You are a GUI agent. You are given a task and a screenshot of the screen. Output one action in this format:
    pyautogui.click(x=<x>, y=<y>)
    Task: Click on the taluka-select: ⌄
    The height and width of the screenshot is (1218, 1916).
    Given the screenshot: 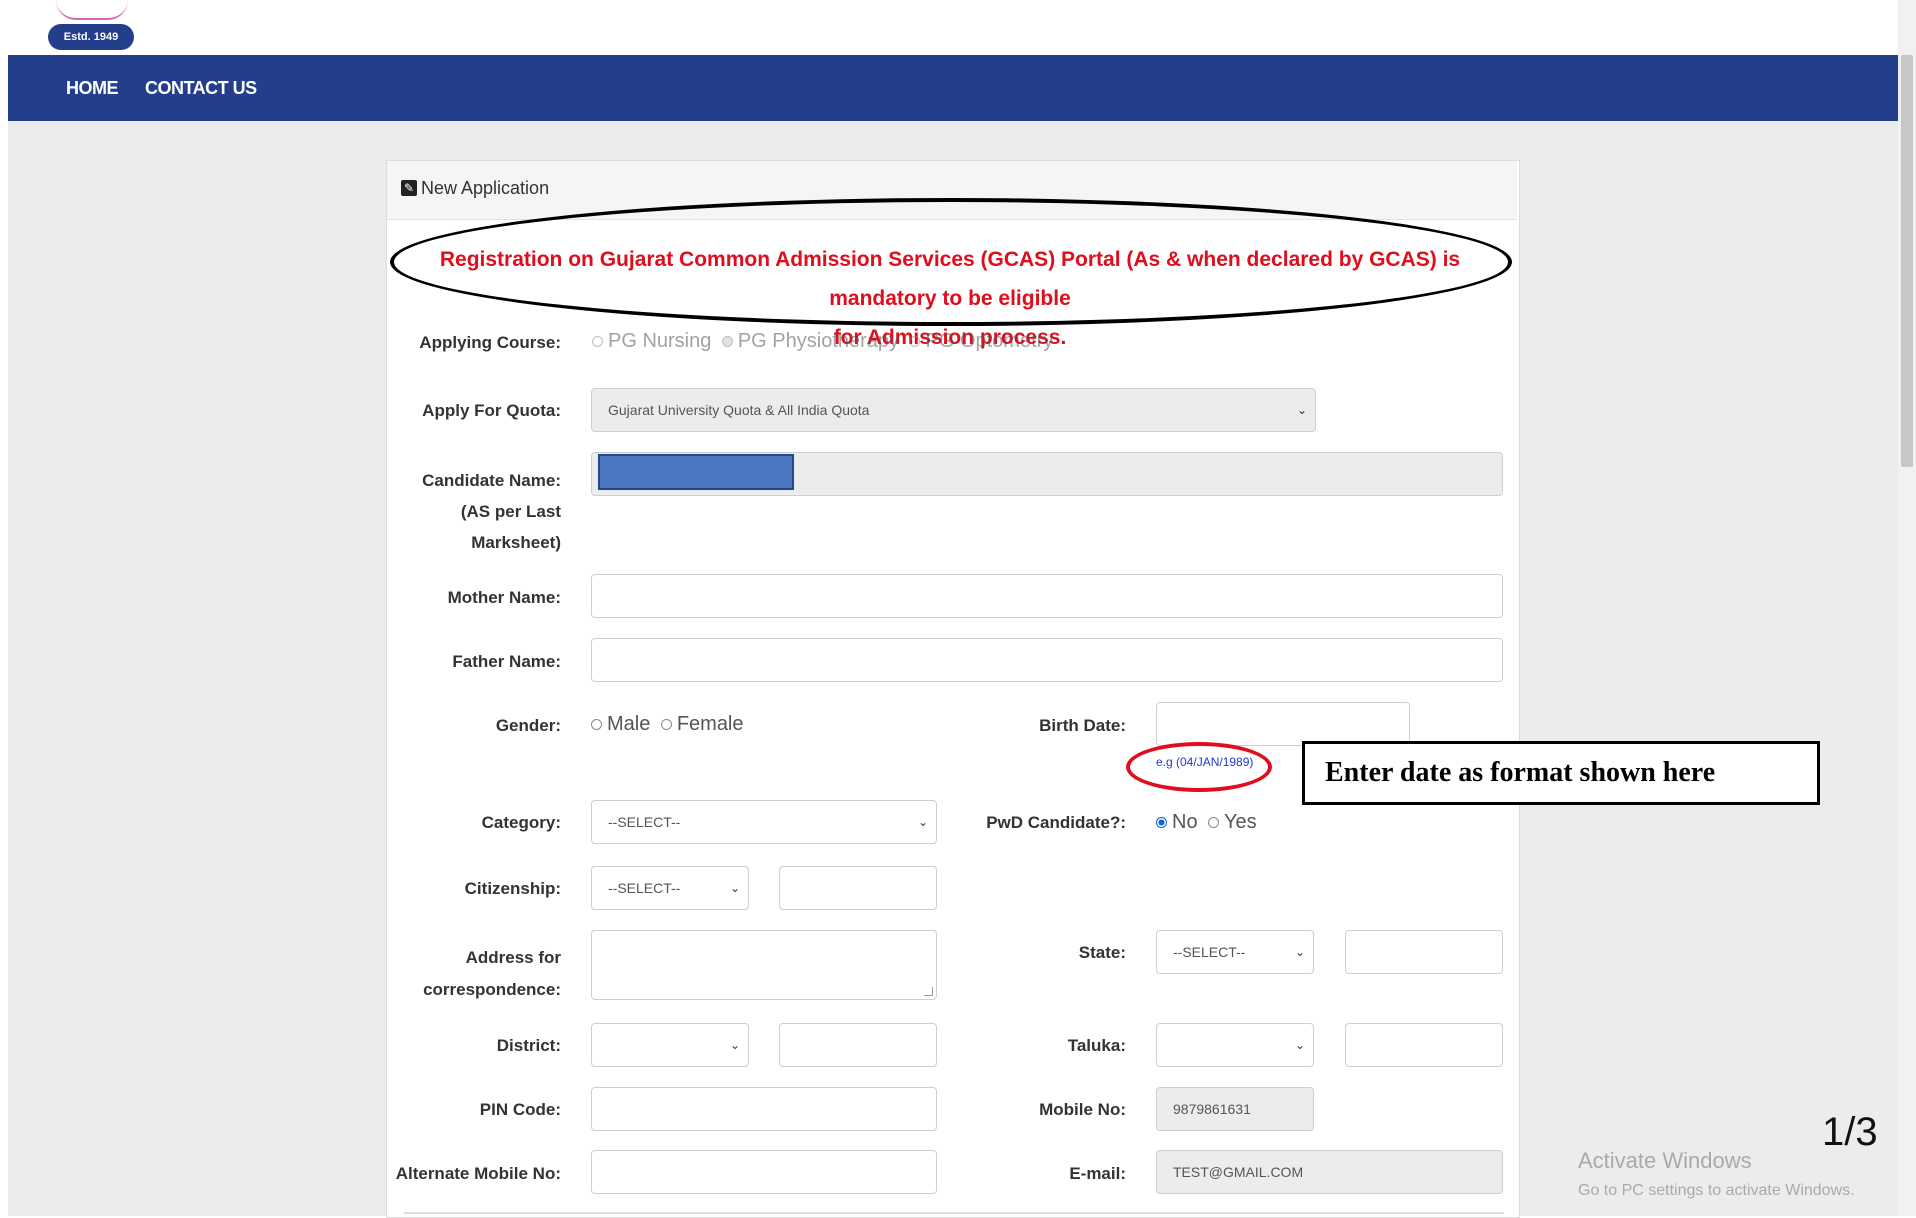 What is the action you would take?
    pyautogui.click(x=1235, y=1045)
    